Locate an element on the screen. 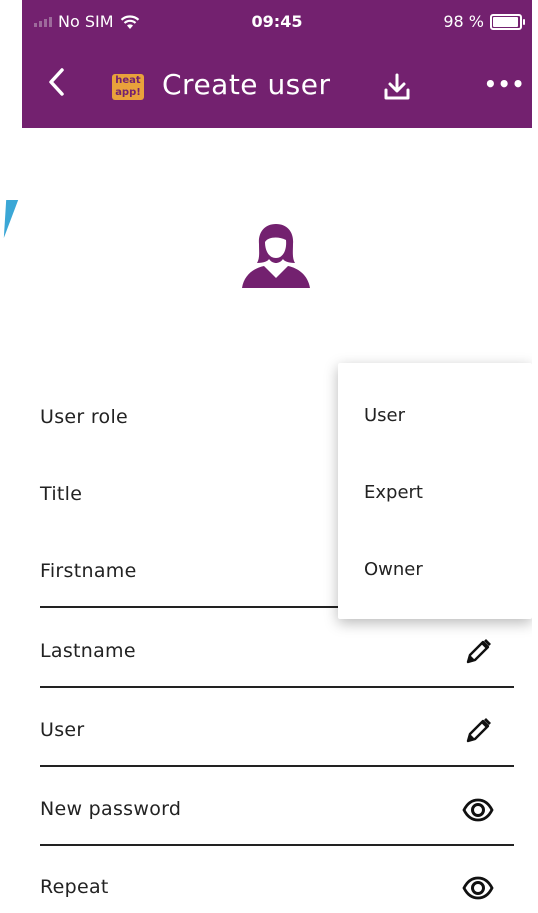 The image size is (538, 913). new-password-label: New password is located at coordinates (111, 809).